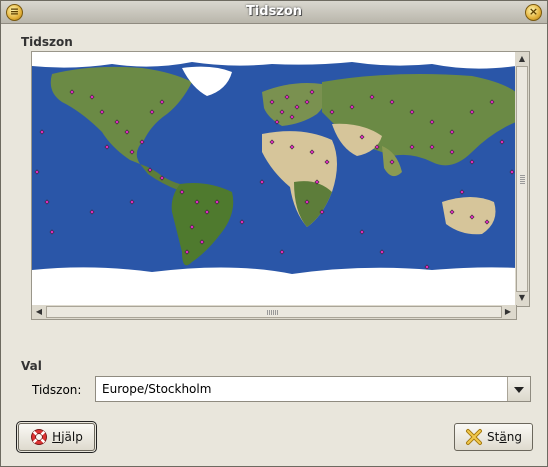 Image resolution: width=548 pixels, height=467 pixels. I want to click on lifebuoy-icon, so click(39, 437).